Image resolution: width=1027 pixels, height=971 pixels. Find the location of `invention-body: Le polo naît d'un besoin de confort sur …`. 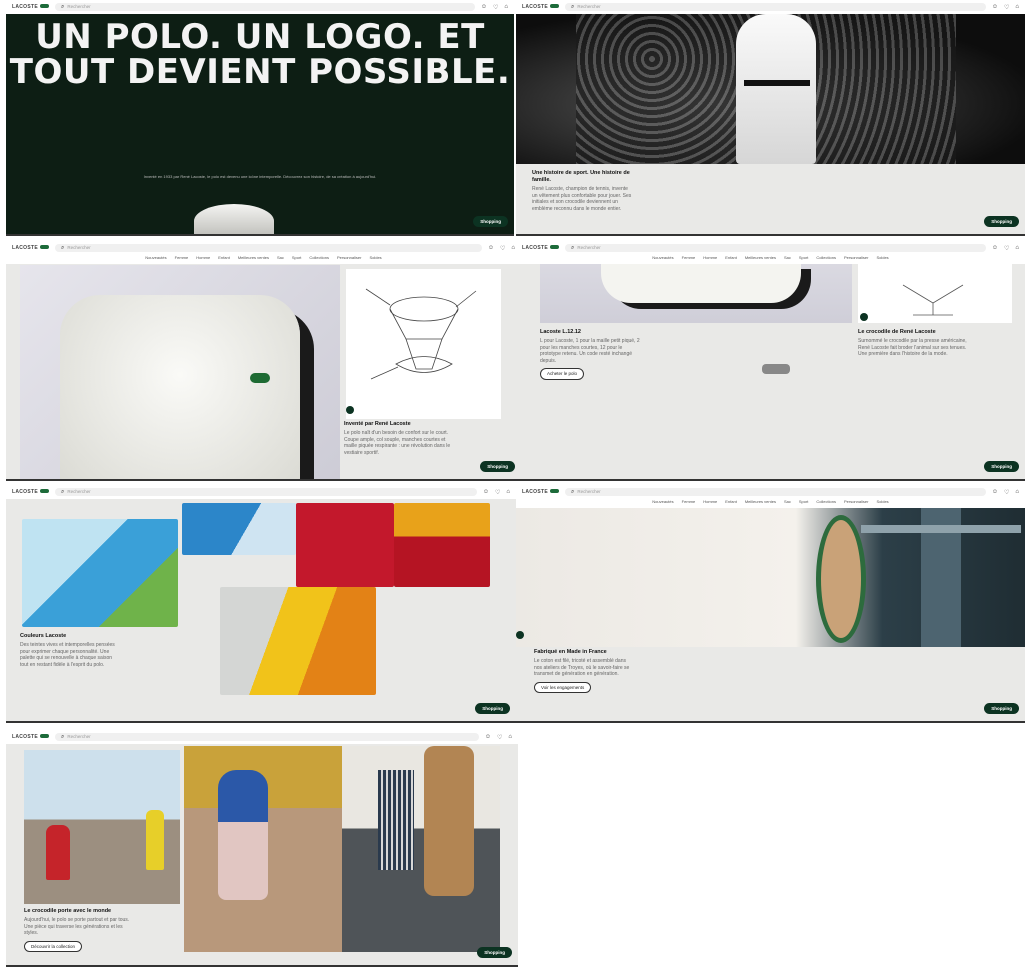

invention-body: Le polo naît d'un besoin de confort sur … is located at coordinates (397, 443).